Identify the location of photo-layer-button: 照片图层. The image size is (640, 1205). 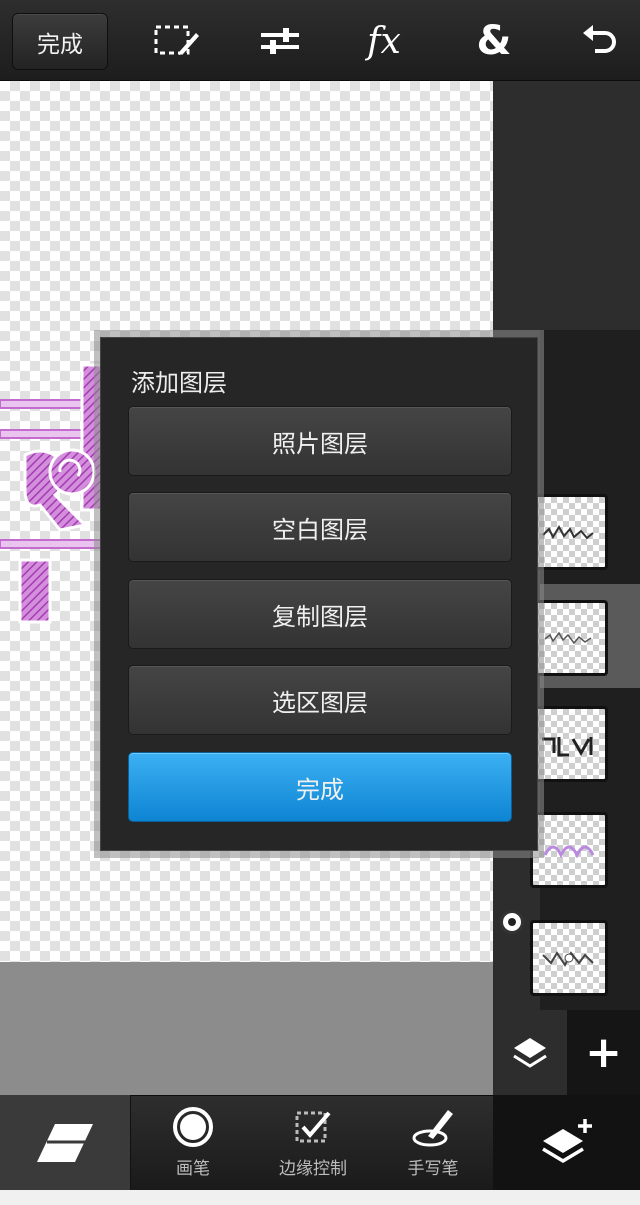
(320, 441).